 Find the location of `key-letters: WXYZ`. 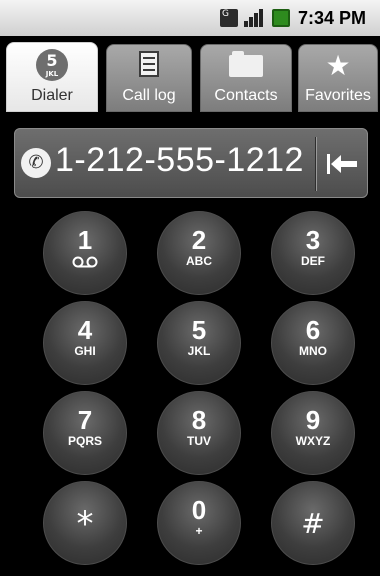

key-letters: WXYZ is located at coordinates (313, 441).